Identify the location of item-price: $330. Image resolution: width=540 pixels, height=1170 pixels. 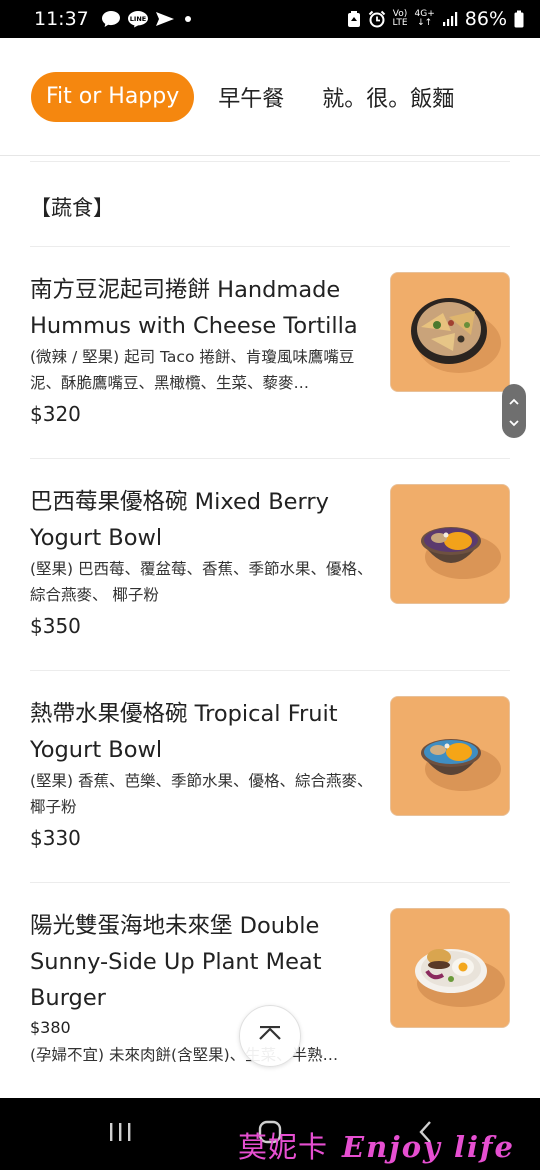
(55, 838).